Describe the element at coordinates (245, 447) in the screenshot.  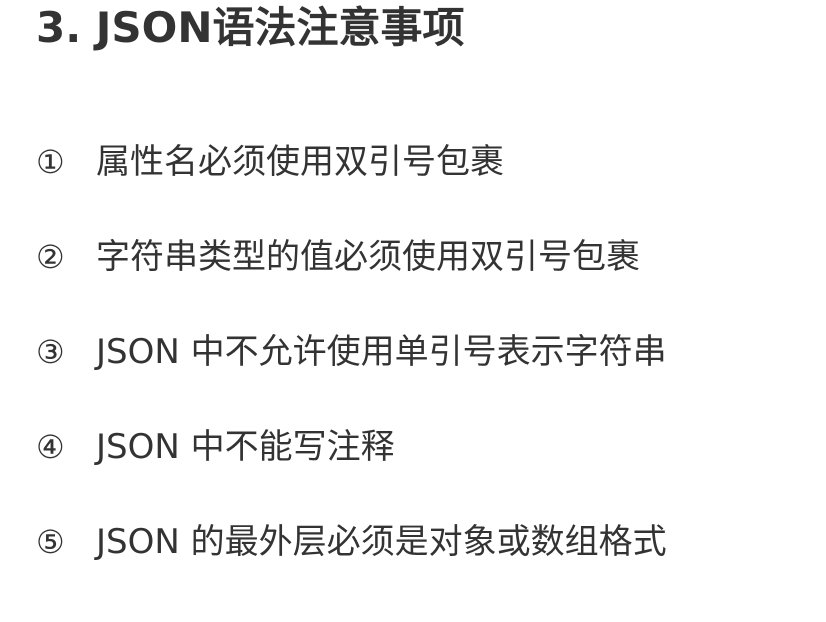
I see `rule-text: JSON 中不能写注释` at that location.